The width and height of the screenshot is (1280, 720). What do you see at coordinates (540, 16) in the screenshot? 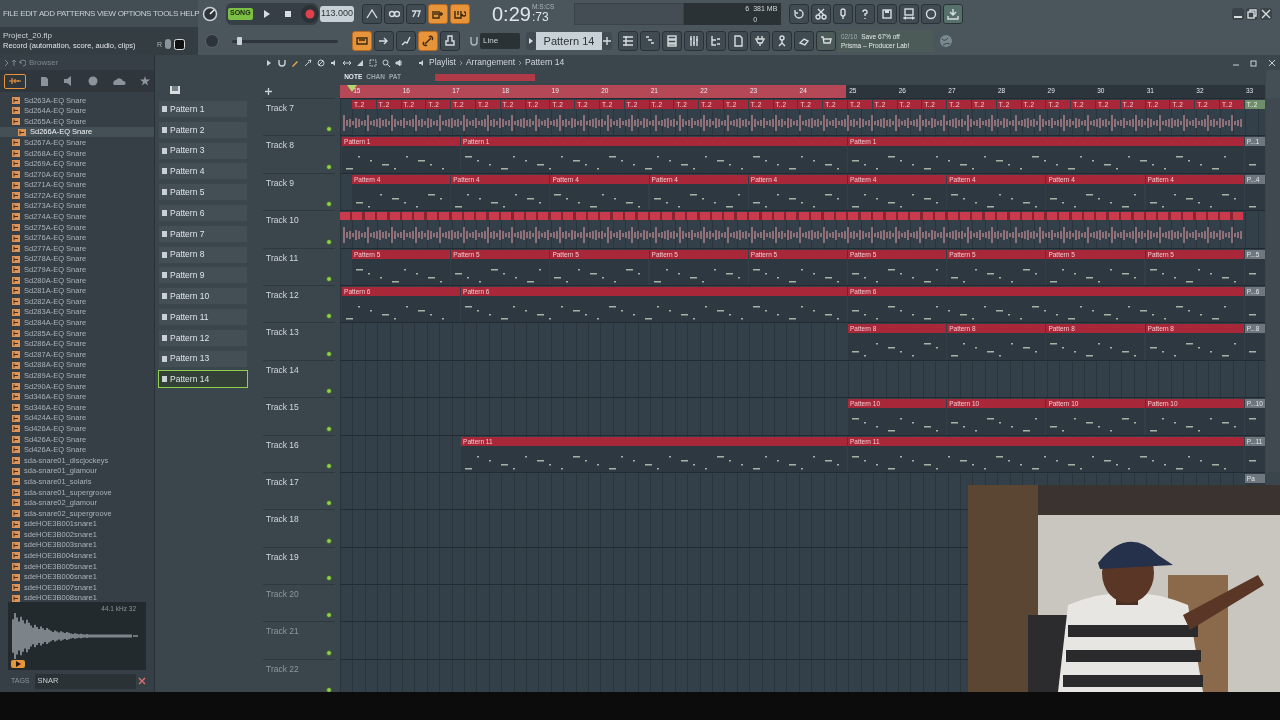
I see `time-centiseconds: :73` at bounding box center [540, 16].